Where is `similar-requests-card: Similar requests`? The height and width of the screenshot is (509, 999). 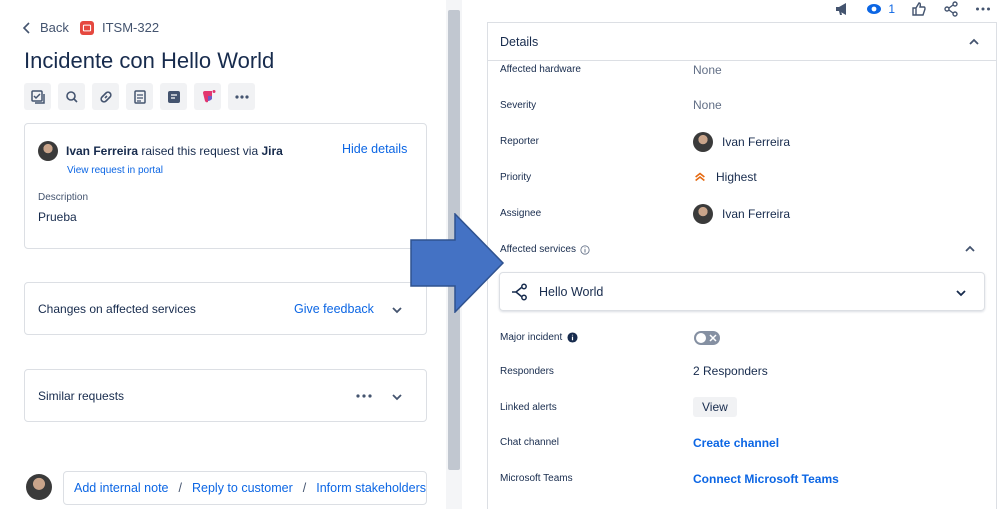
similar-requests-card: Similar requests is located at coordinates (225, 395).